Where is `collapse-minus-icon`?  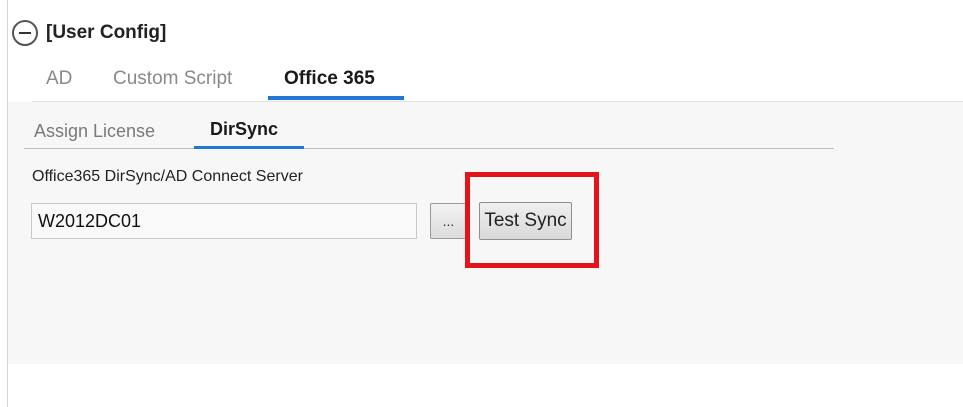
collapse-minus-icon is located at coordinates (25, 33).